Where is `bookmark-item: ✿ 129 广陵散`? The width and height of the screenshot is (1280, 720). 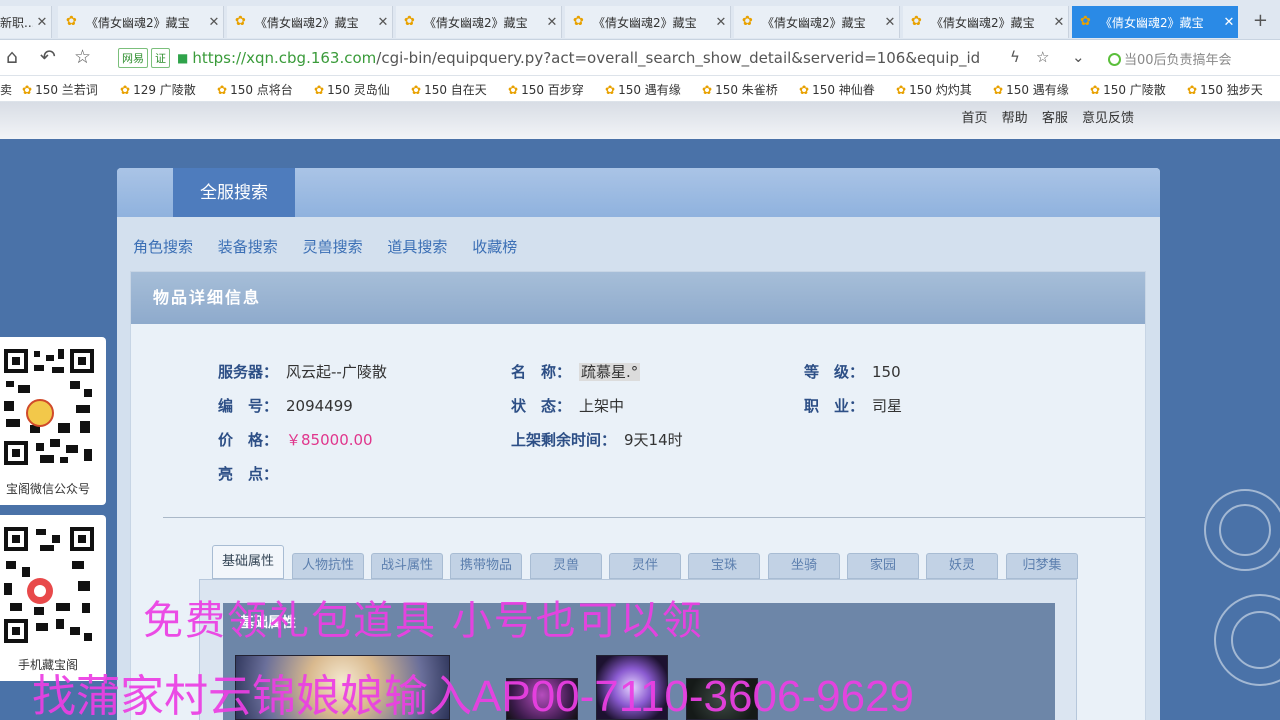
bookmark-item: ✿ 129 广陵散 is located at coordinates (158, 89).